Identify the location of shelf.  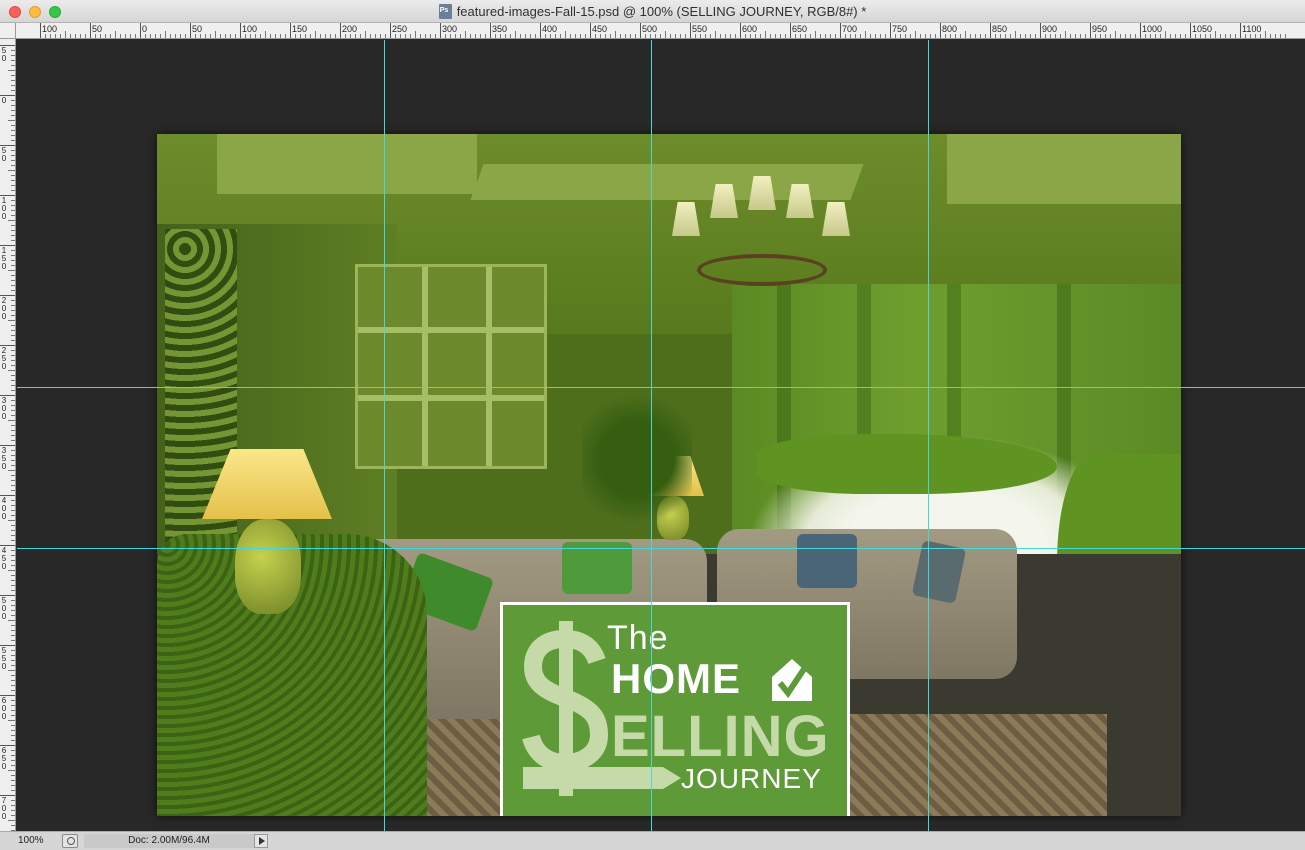
(451, 330).